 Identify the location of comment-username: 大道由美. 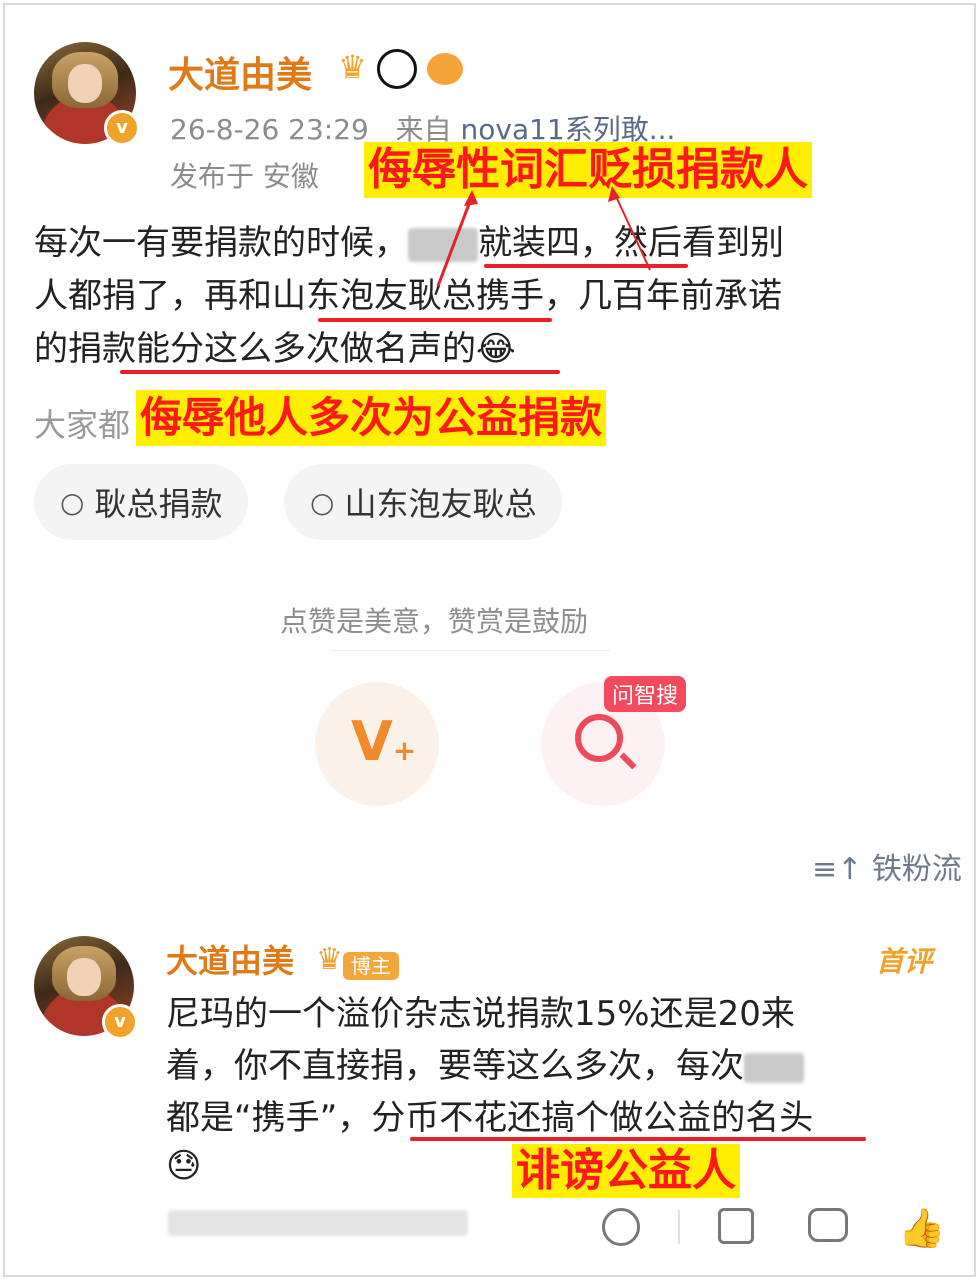
(230, 959).